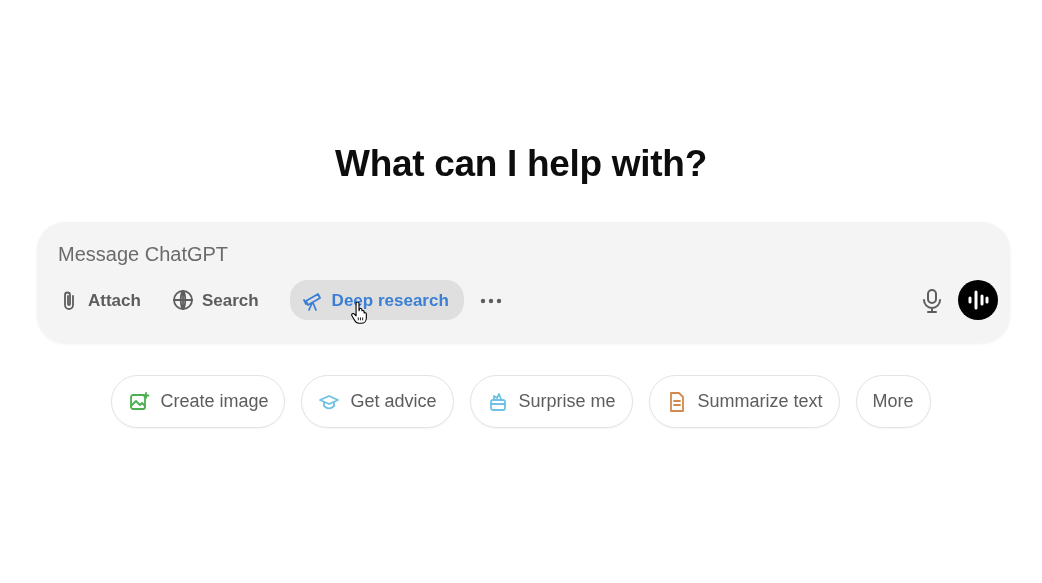 This screenshot has height=583, width=1042. I want to click on suggestion-chip: Get advice, so click(377, 402).